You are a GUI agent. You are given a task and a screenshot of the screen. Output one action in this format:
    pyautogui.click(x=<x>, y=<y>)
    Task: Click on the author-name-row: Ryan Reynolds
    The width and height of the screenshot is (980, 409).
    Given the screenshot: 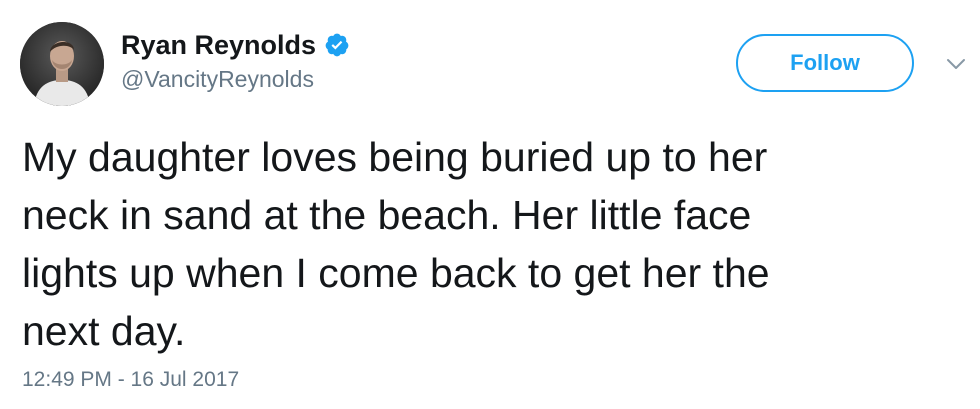 What is the action you would take?
    pyautogui.click(x=235, y=45)
    